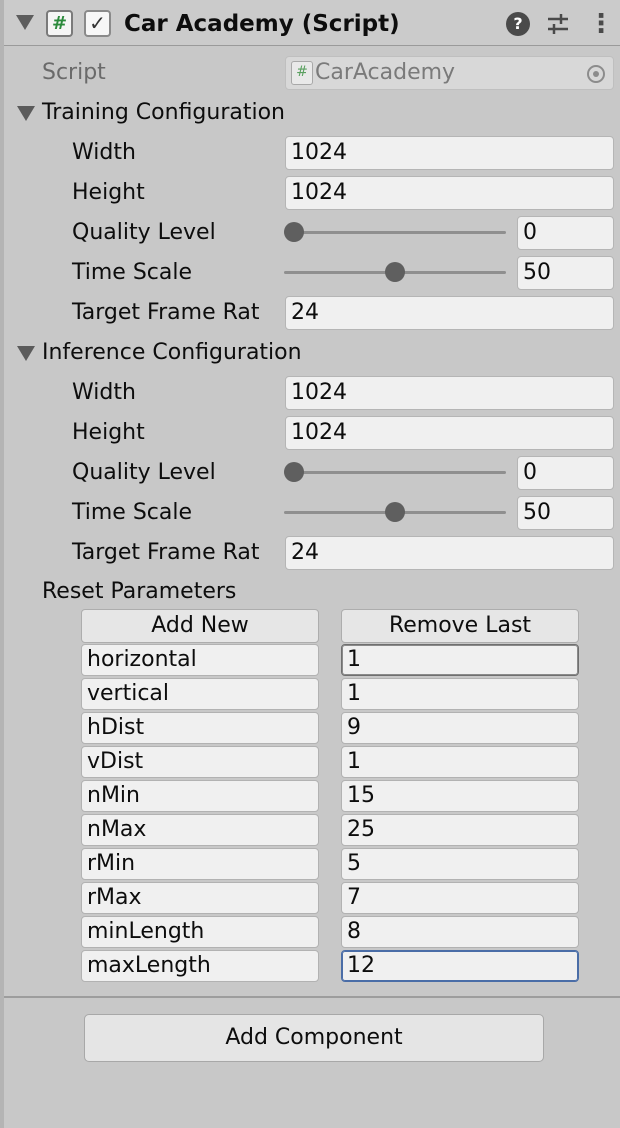 The width and height of the screenshot is (620, 1128). What do you see at coordinates (97, 23) in the screenshot?
I see `component-enabled-checkbox: ✓` at bounding box center [97, 23].